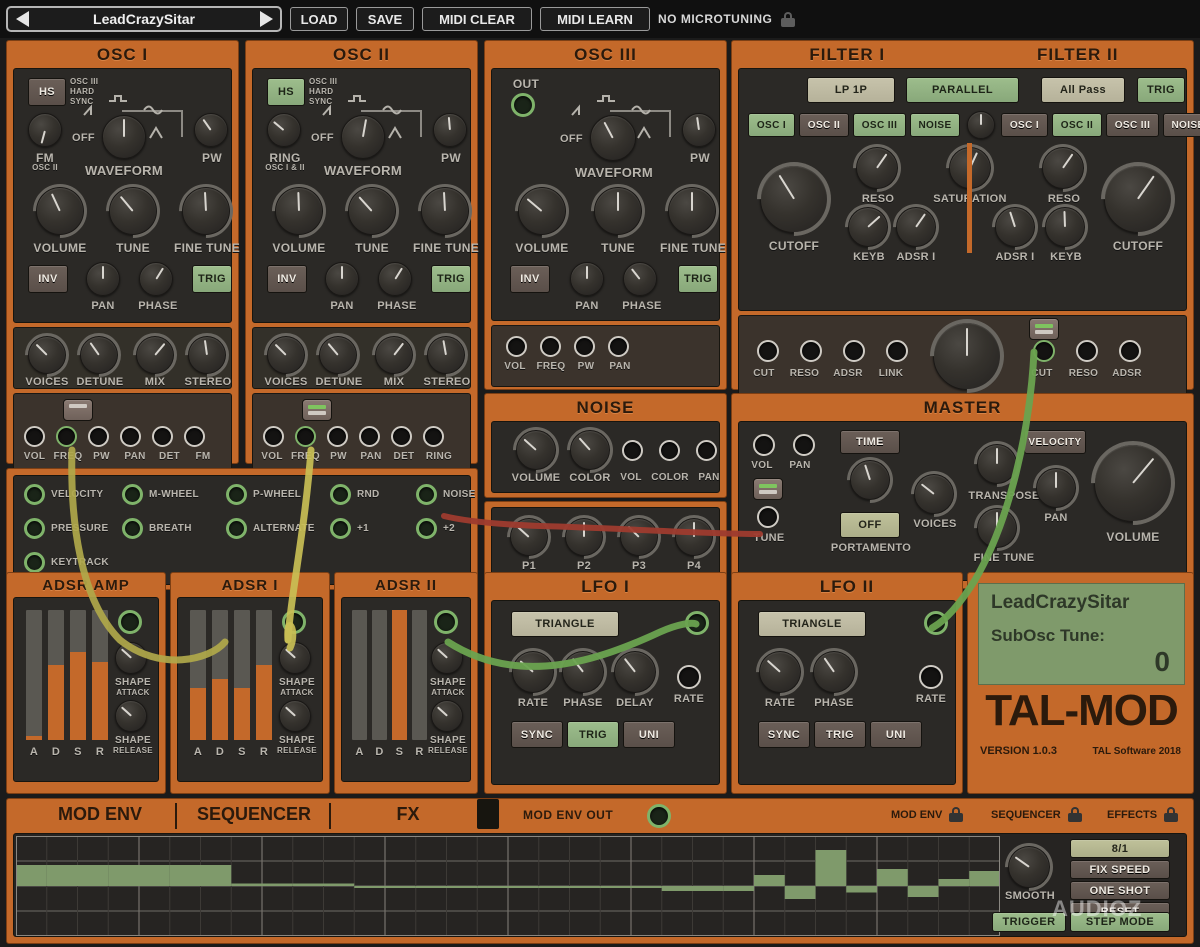 The width and height of the screenshot is (1200, 947). What do you see at coordinates (100, 675) in the screenshot?
I see `adsr-amp-slider-r` at bounding box center [100, 675].